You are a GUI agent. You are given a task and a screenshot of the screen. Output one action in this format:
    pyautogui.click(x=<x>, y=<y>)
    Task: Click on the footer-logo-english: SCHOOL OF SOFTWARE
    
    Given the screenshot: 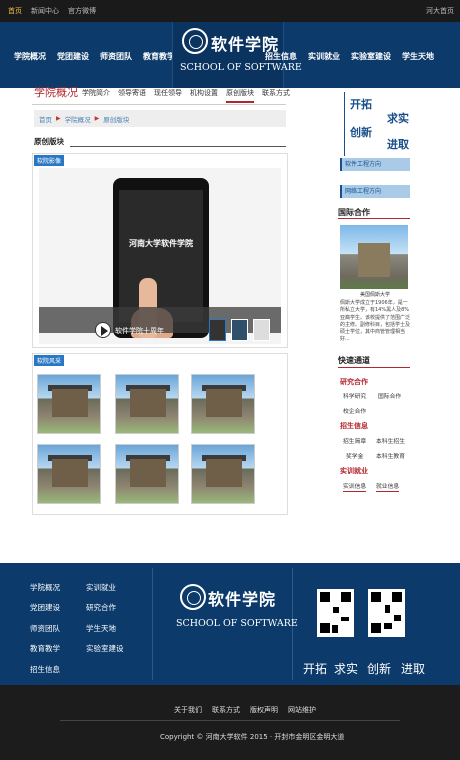 What is the action you would take?
    pyautogui.click(x=237, y=623)
    